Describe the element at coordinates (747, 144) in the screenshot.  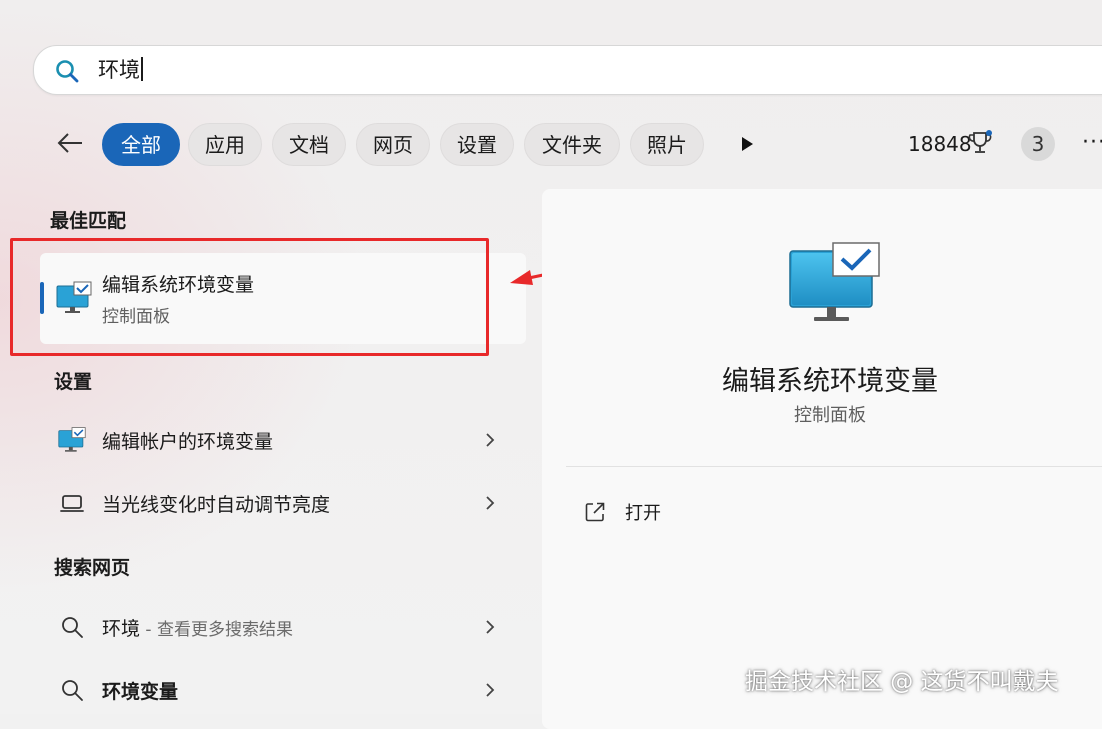
I see `more-filters-arrow-icon` at that location.